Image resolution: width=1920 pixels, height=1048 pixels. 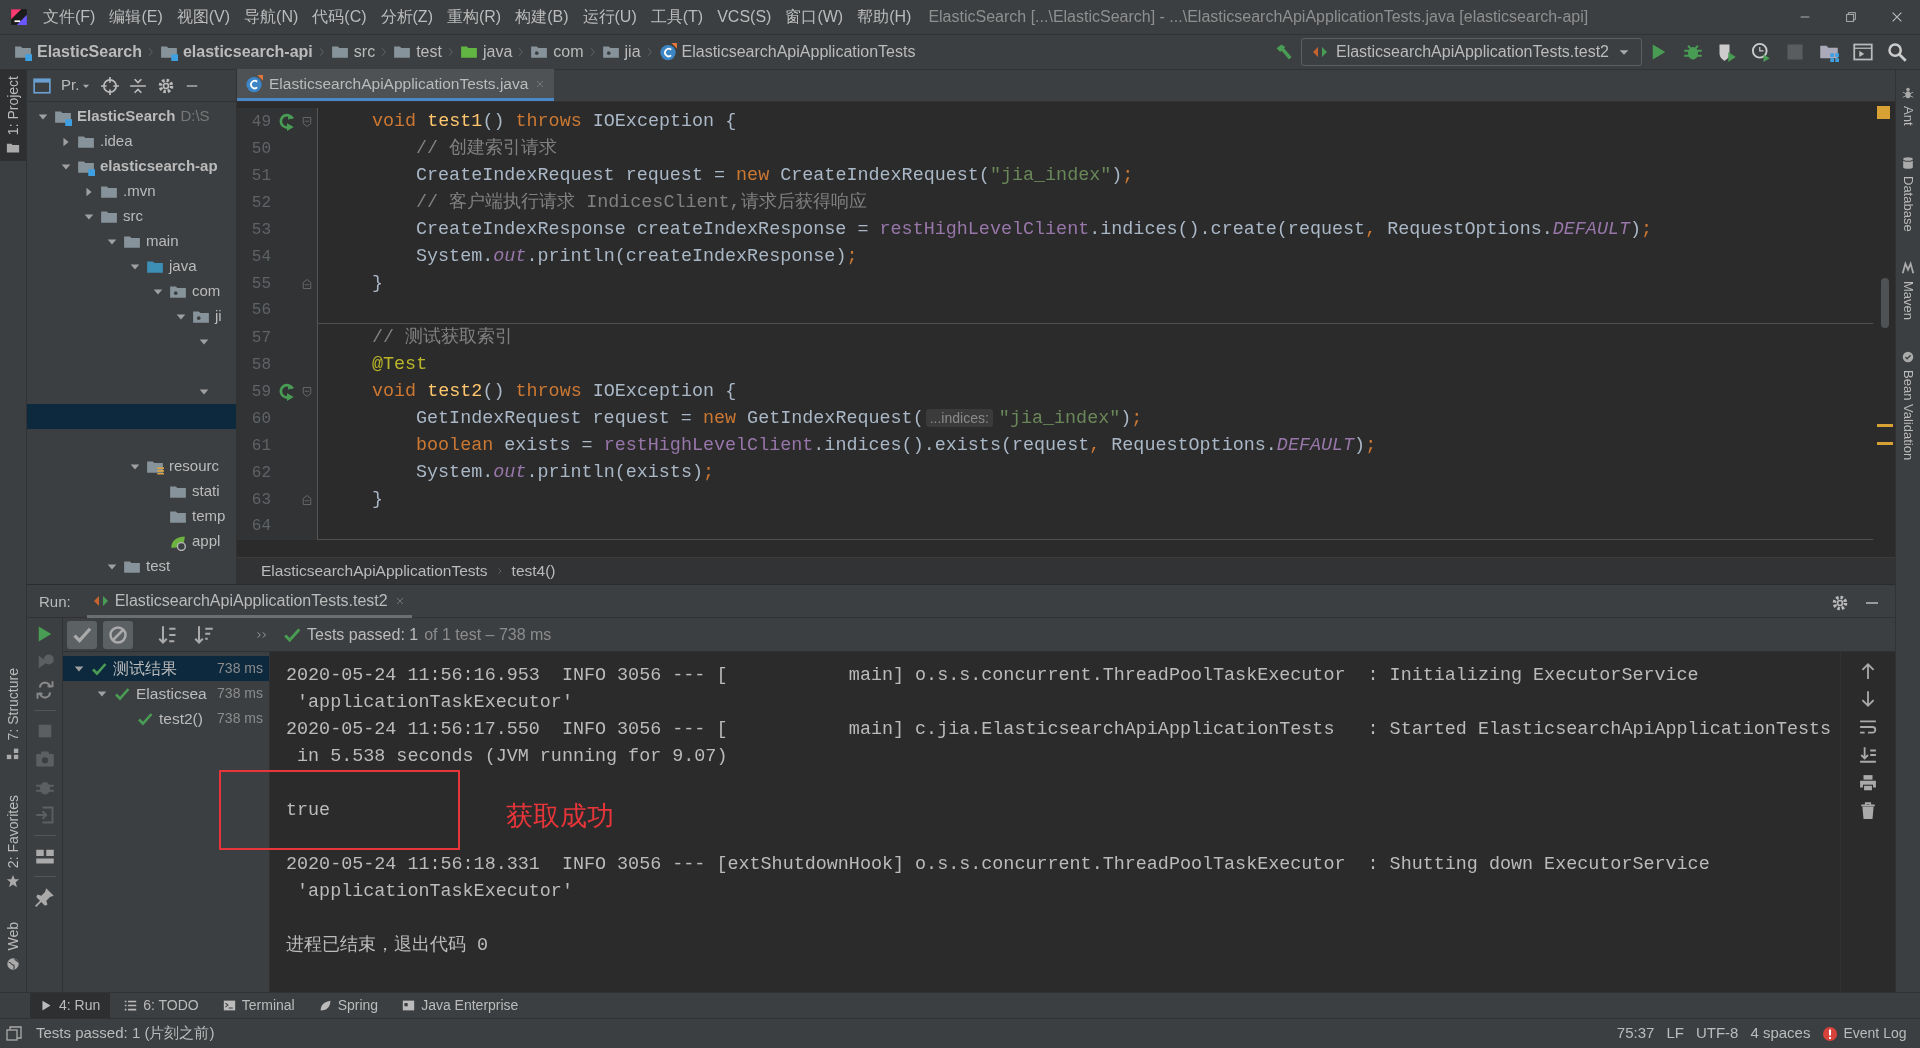 I want to click on view-selector: Pr., so click(x=76, y=85).